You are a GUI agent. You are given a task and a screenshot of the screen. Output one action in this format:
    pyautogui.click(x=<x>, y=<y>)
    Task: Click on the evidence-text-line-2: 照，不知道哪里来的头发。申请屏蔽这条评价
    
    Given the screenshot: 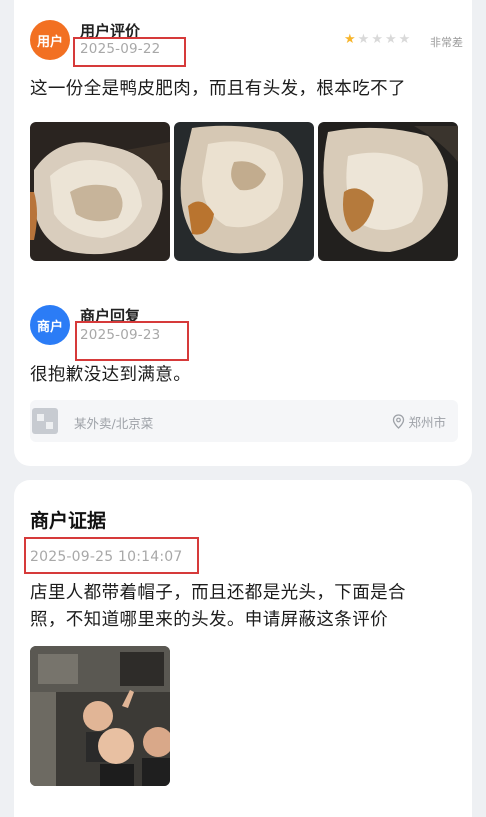 What is the action you would take?
    pyautogui.click(x=209, y=620)
    